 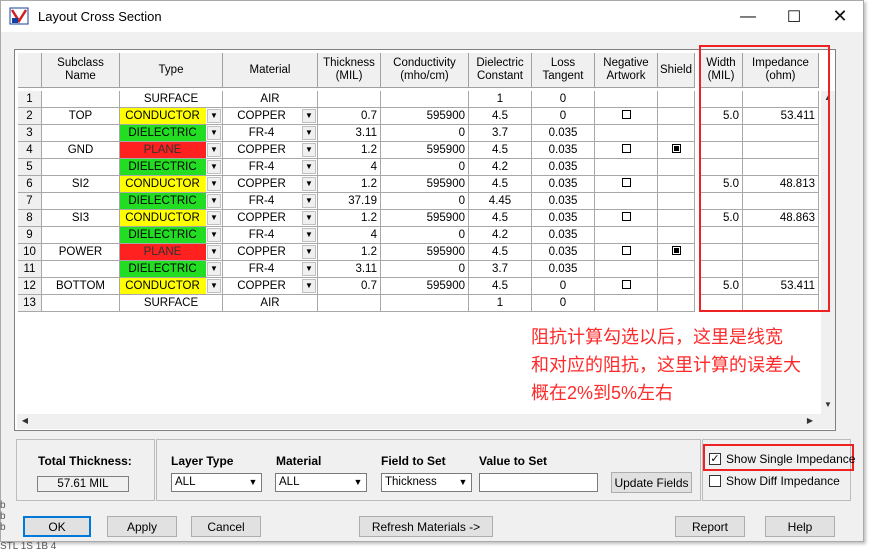 What do you see at coordinates (81, 252) in the screenshot?
I see `subclass-name-cell: POWER` at bounding box center [81, 252].